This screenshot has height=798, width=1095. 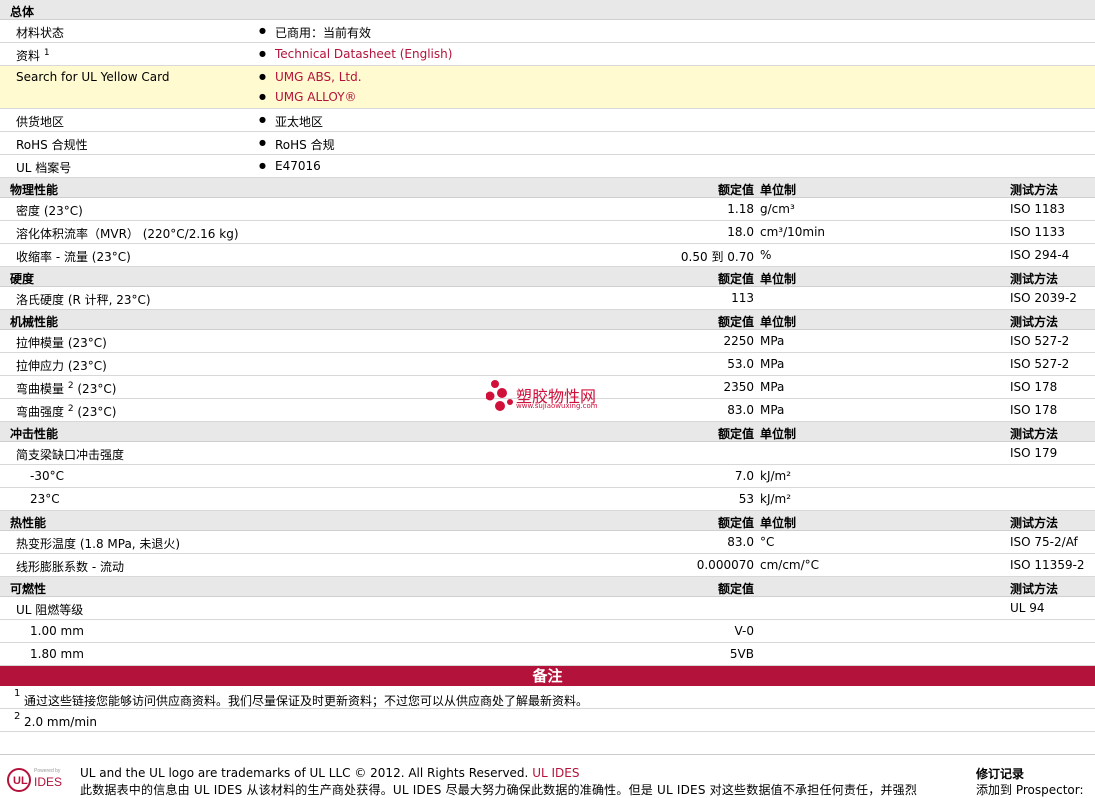 What do you see at coordinates (44, 168) in the screenshot?
I see `row-label: UL 档案号` at bounding box center [44, 168].